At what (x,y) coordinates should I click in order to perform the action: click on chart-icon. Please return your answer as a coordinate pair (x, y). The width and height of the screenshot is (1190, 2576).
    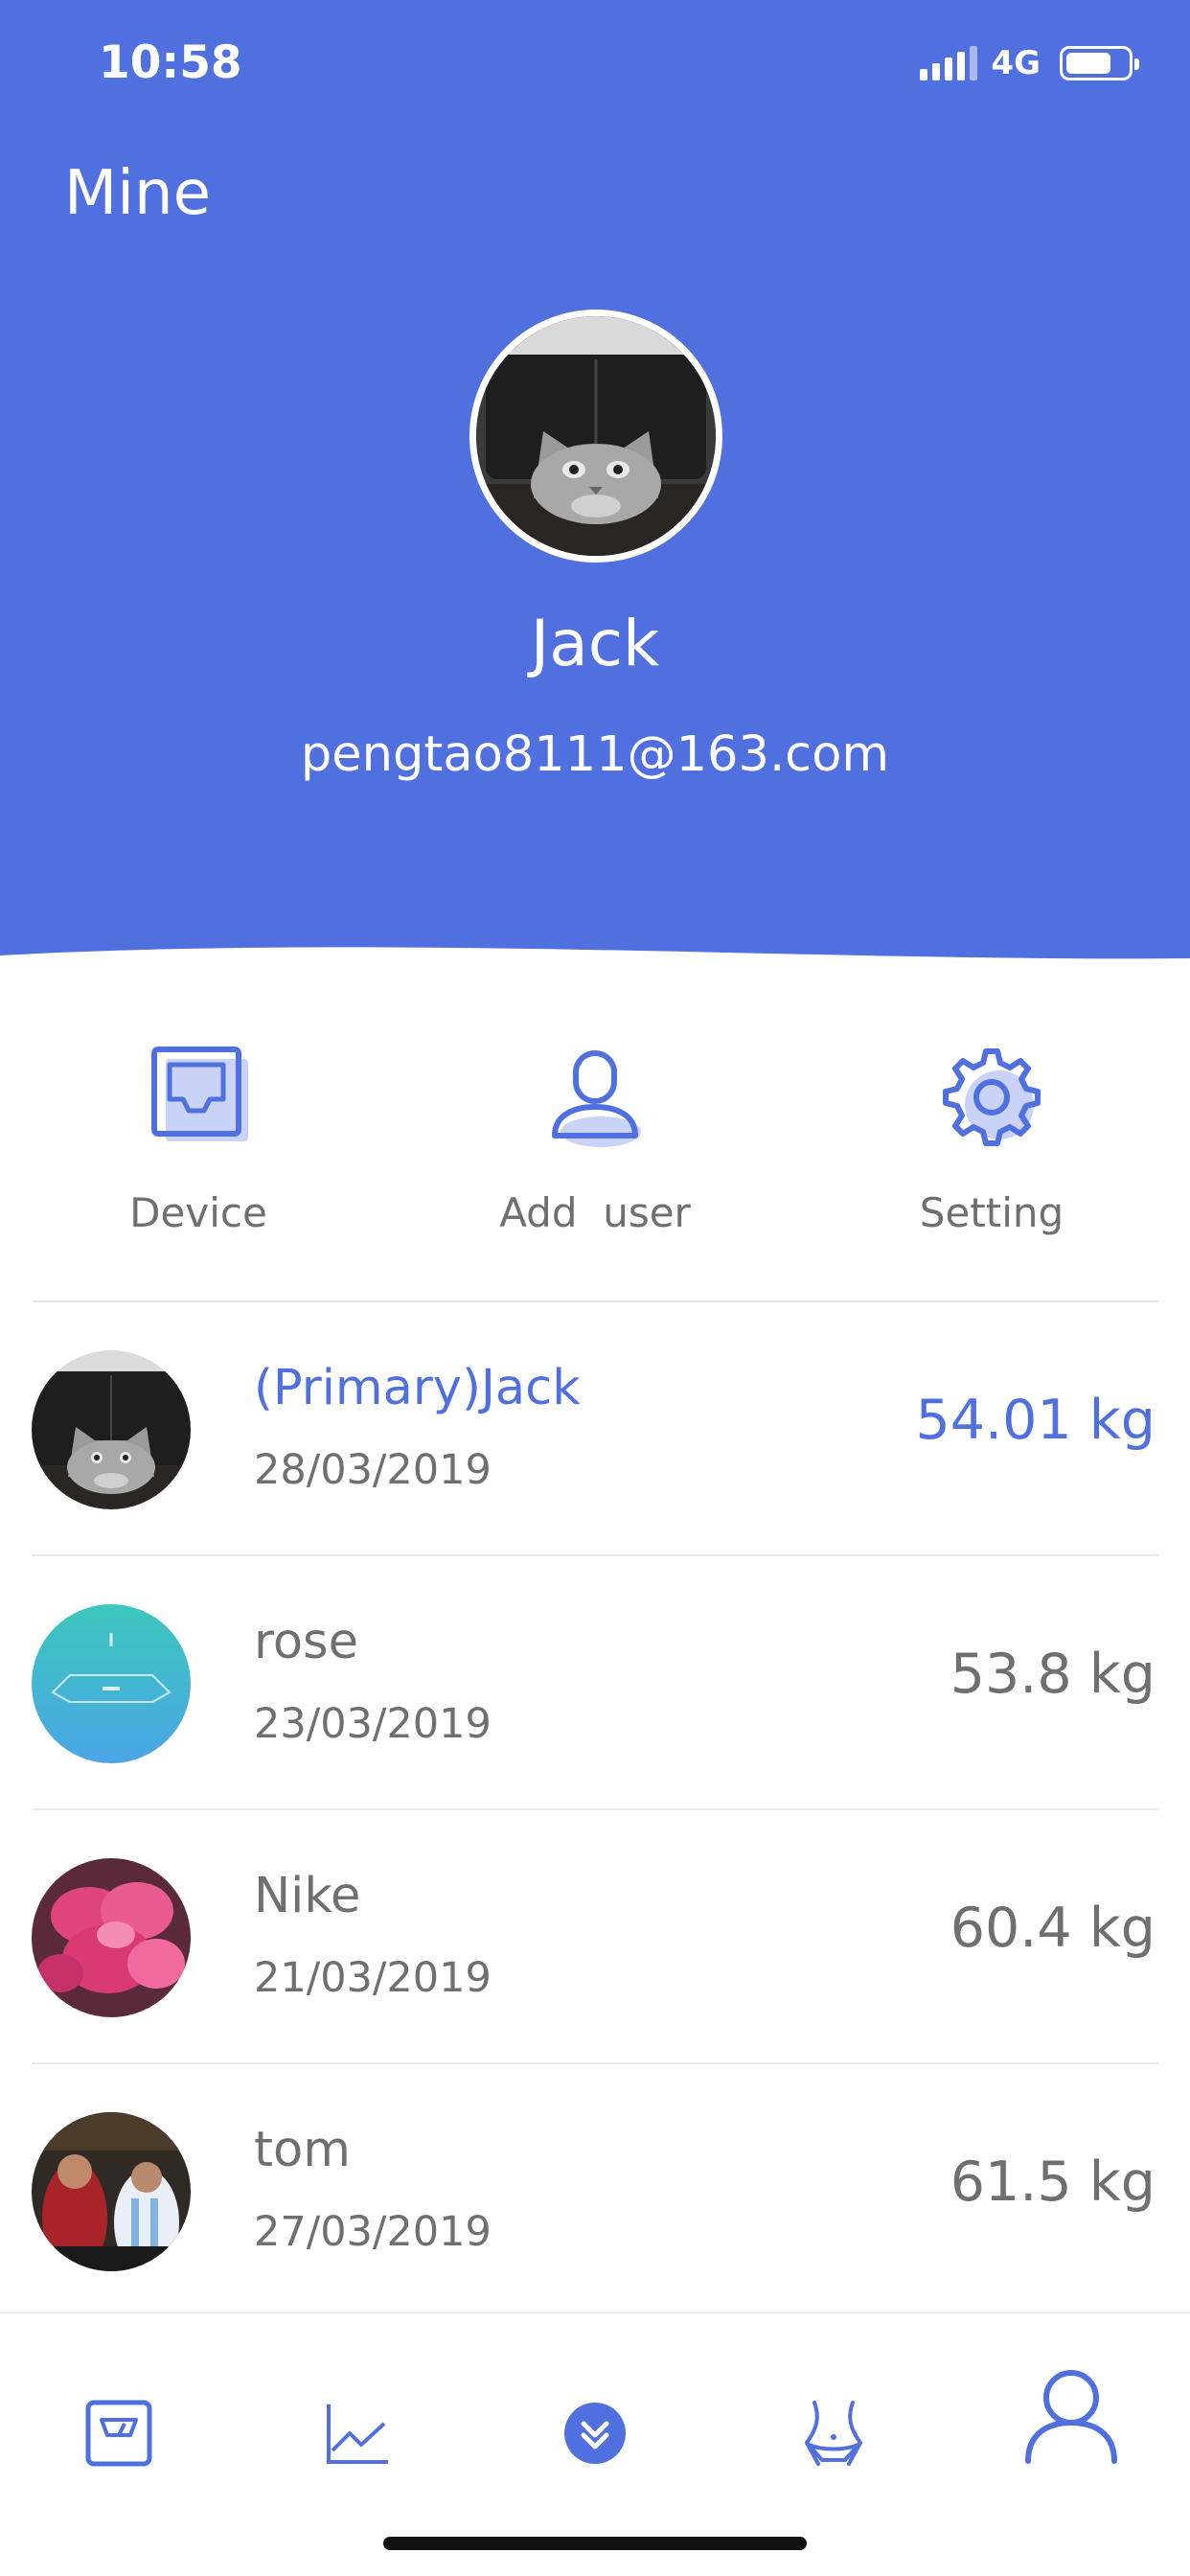
    Looking at the image, I should click on (358, 2434).